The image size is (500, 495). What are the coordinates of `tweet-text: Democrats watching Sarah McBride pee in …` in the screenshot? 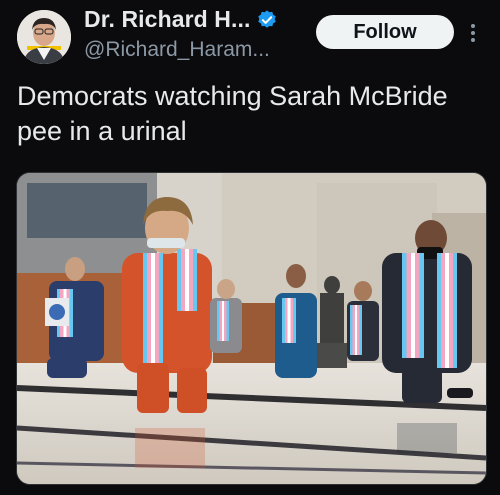 It's located at (232, 113).